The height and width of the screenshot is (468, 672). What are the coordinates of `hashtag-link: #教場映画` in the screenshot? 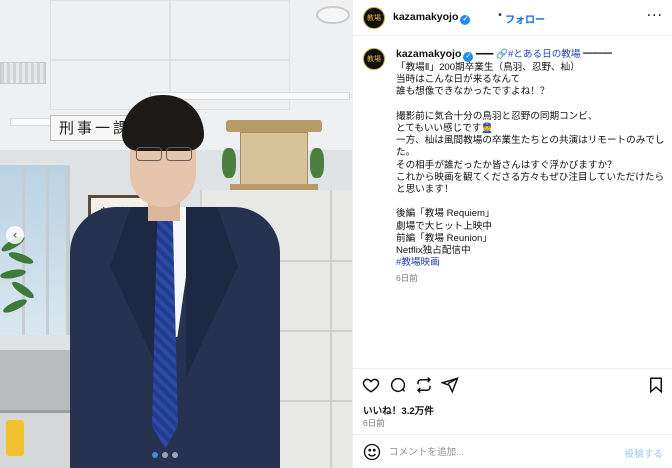 It's located at (418, 262).